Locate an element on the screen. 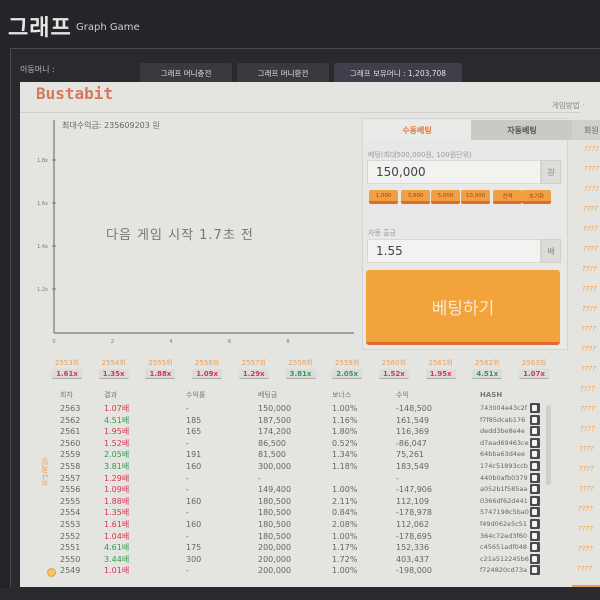 This screenshot has height=600, width=600. recent-round-chip: 2562회 4.51x is located at coordinates (487, 369).